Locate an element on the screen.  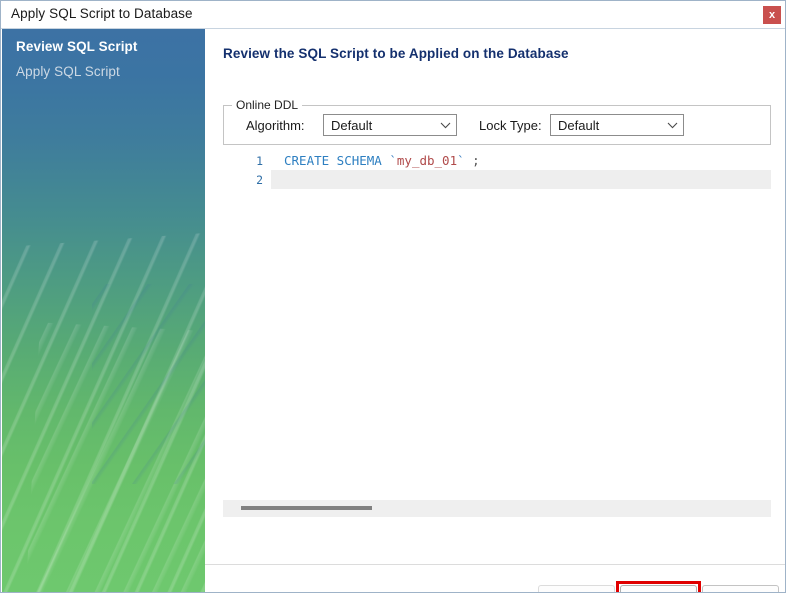
close-icon: x is located at coordinates (772, 15).